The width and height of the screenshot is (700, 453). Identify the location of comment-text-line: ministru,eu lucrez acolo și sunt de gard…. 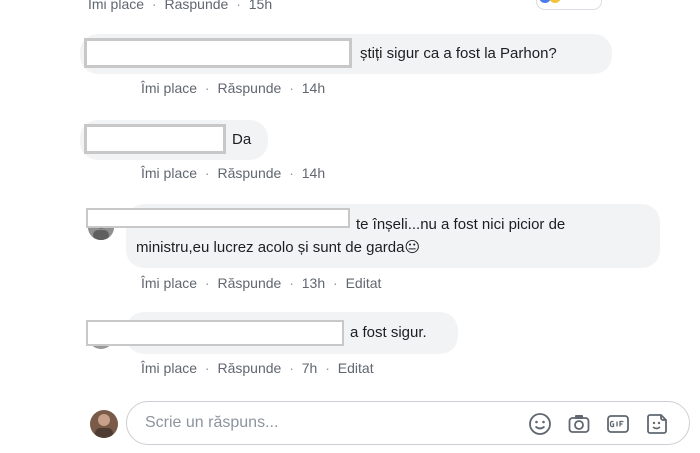
(270, 247).